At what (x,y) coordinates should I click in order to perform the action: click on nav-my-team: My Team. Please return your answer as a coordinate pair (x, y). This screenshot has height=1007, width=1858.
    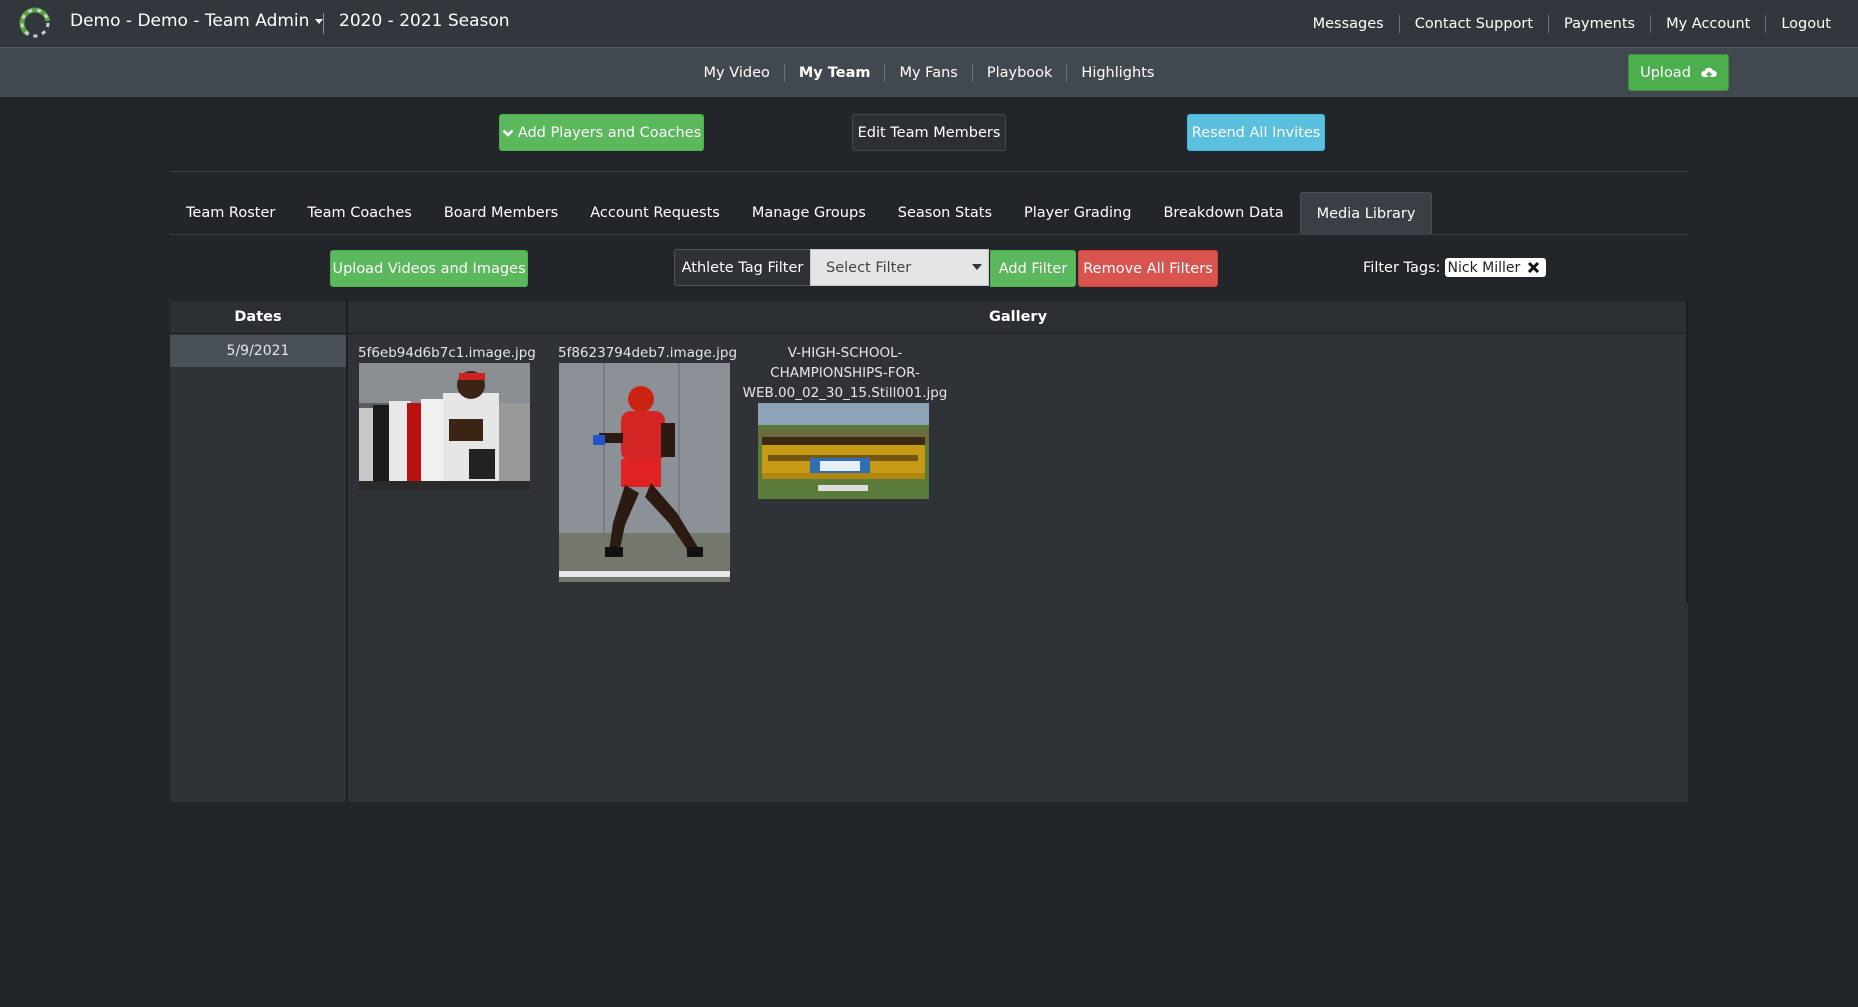
    Looking at the image, I should click on (834, 72).